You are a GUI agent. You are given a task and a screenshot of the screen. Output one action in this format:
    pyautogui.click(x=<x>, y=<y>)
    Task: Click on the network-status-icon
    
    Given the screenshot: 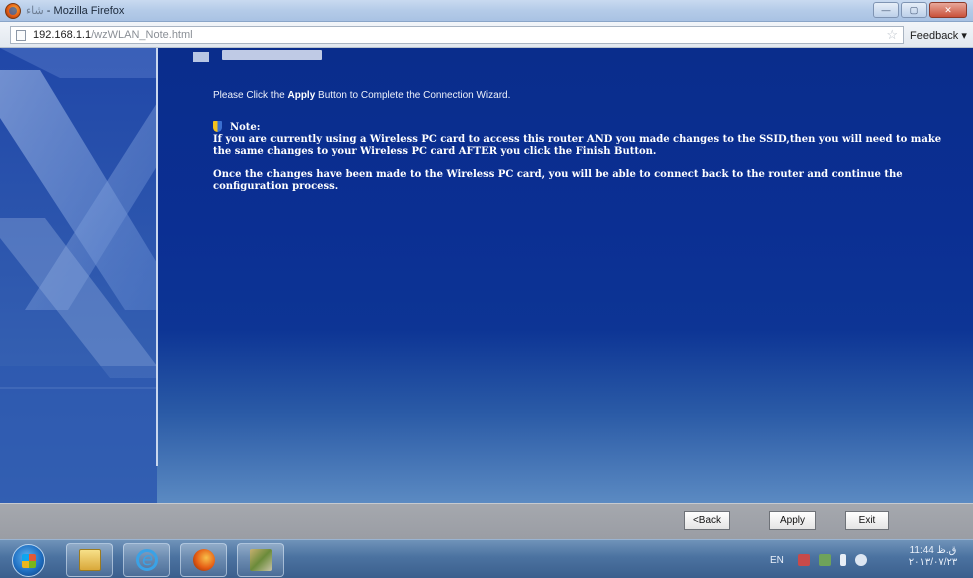 What is the action you would take?
    pyautogui.click(x=803, y=560)
    